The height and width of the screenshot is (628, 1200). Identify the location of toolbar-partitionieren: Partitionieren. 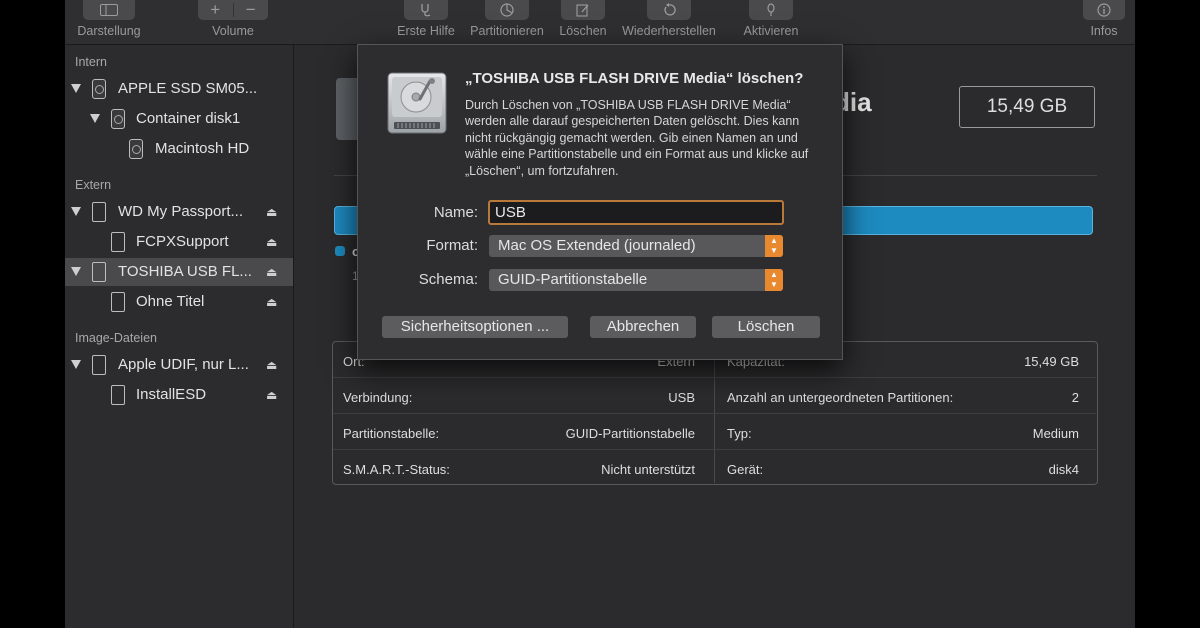
(507, 19).